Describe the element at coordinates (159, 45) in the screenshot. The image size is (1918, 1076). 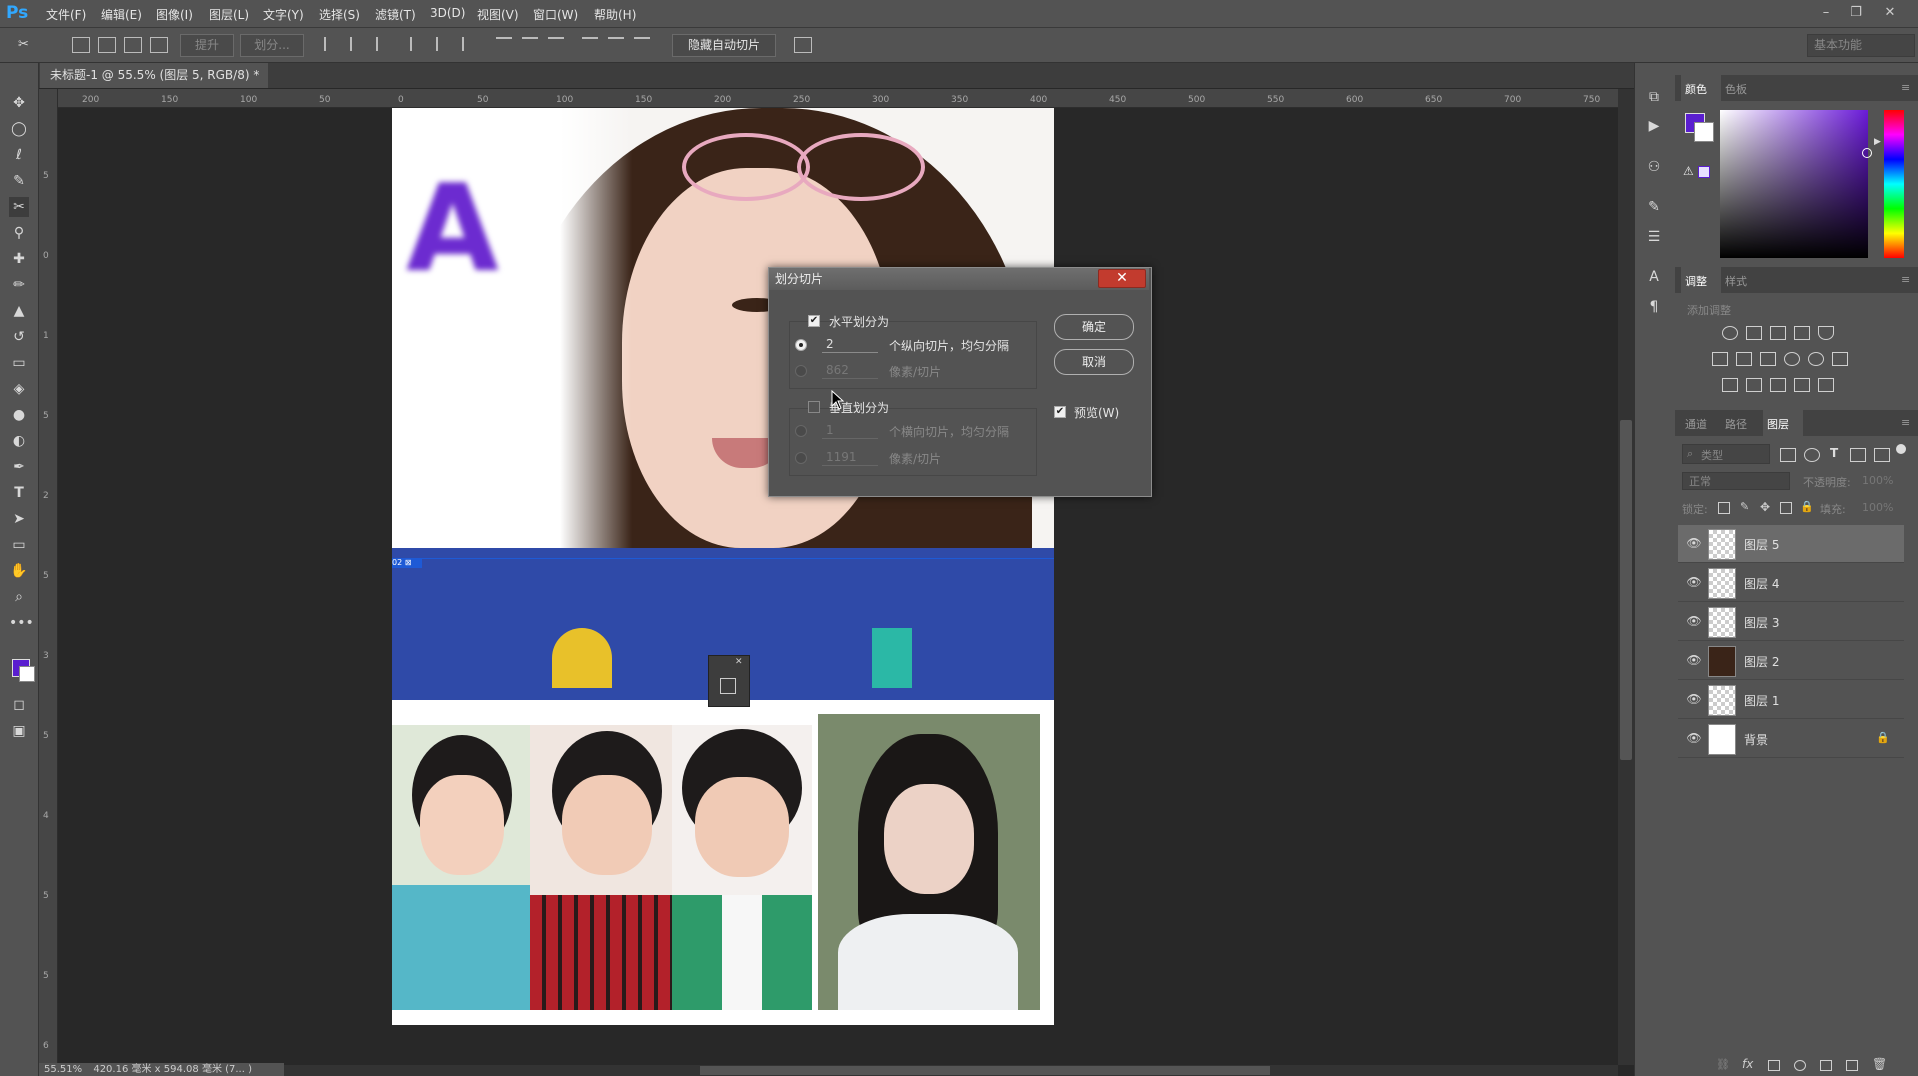
I see `arrange-back-icon` at that location.